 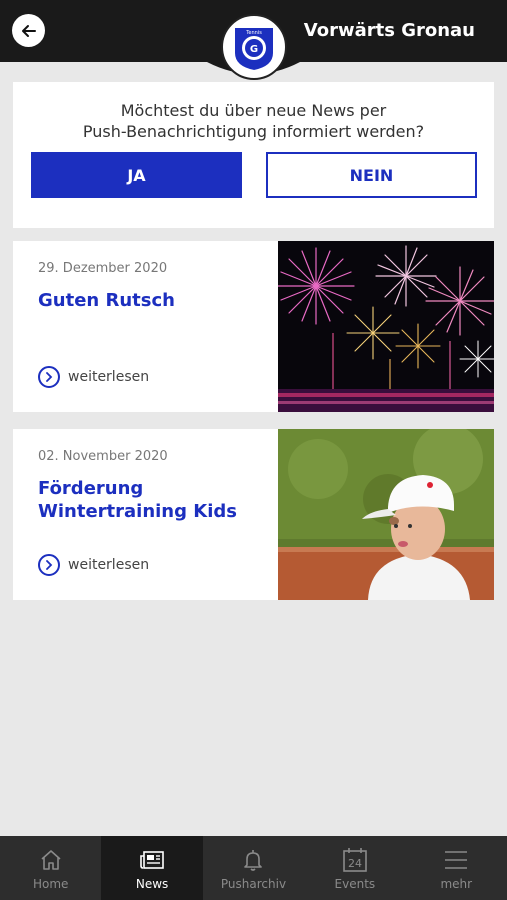 I want to click on news-date: 29. Dezember 2020, so click(x=103, y=268).